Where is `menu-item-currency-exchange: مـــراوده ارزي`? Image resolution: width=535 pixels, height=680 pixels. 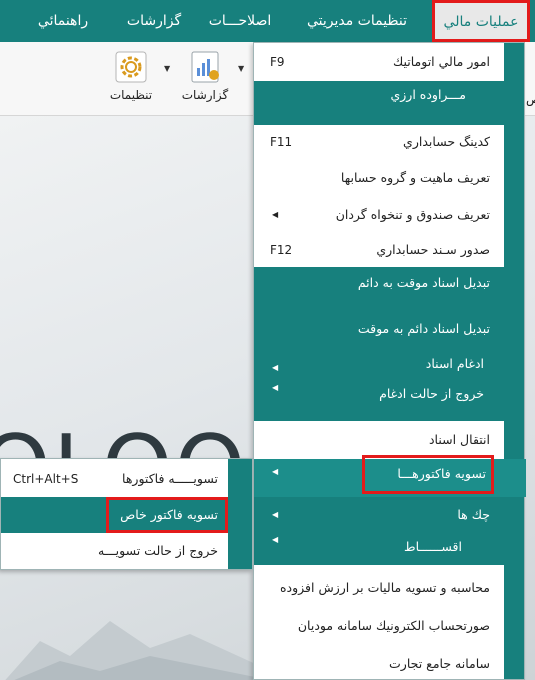
menu-item-currency-exchange: مـــراوده ارزي is located at coordinates (380, 103).